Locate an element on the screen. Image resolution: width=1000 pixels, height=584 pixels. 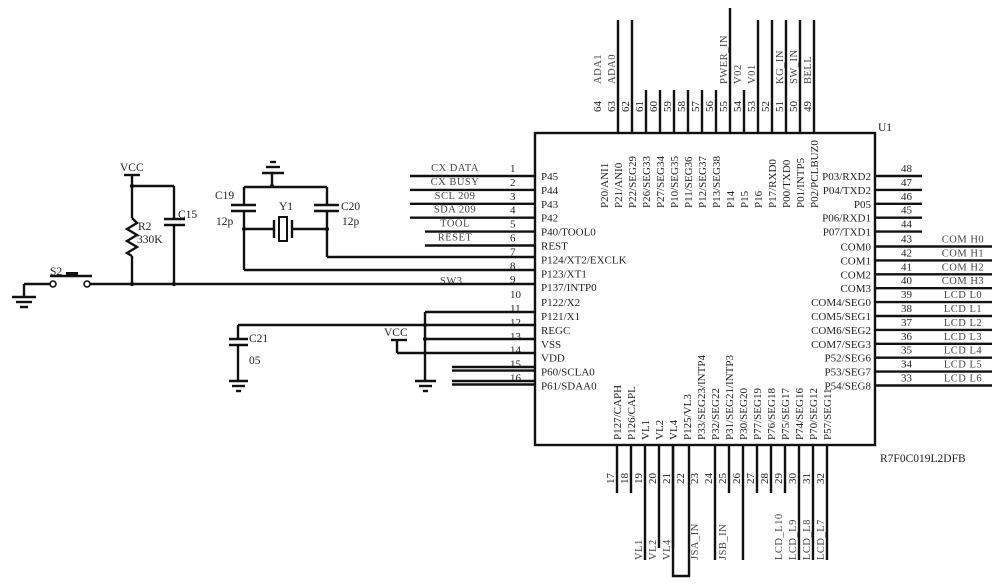
net-label: LCD_L9 is located at coordinates (793, 539).